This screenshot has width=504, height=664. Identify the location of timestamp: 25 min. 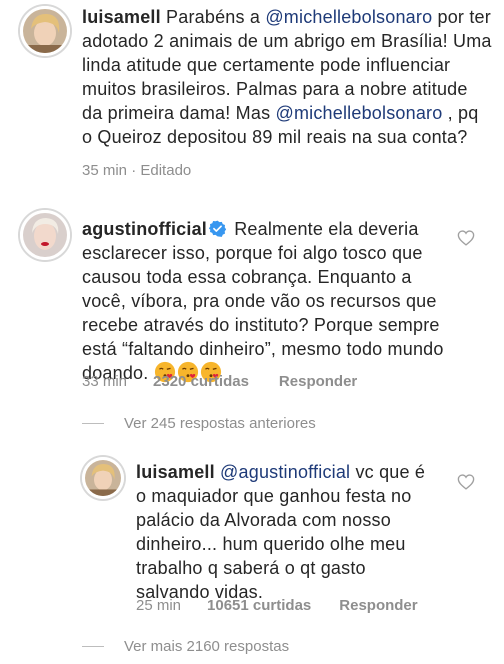
(159, 605).